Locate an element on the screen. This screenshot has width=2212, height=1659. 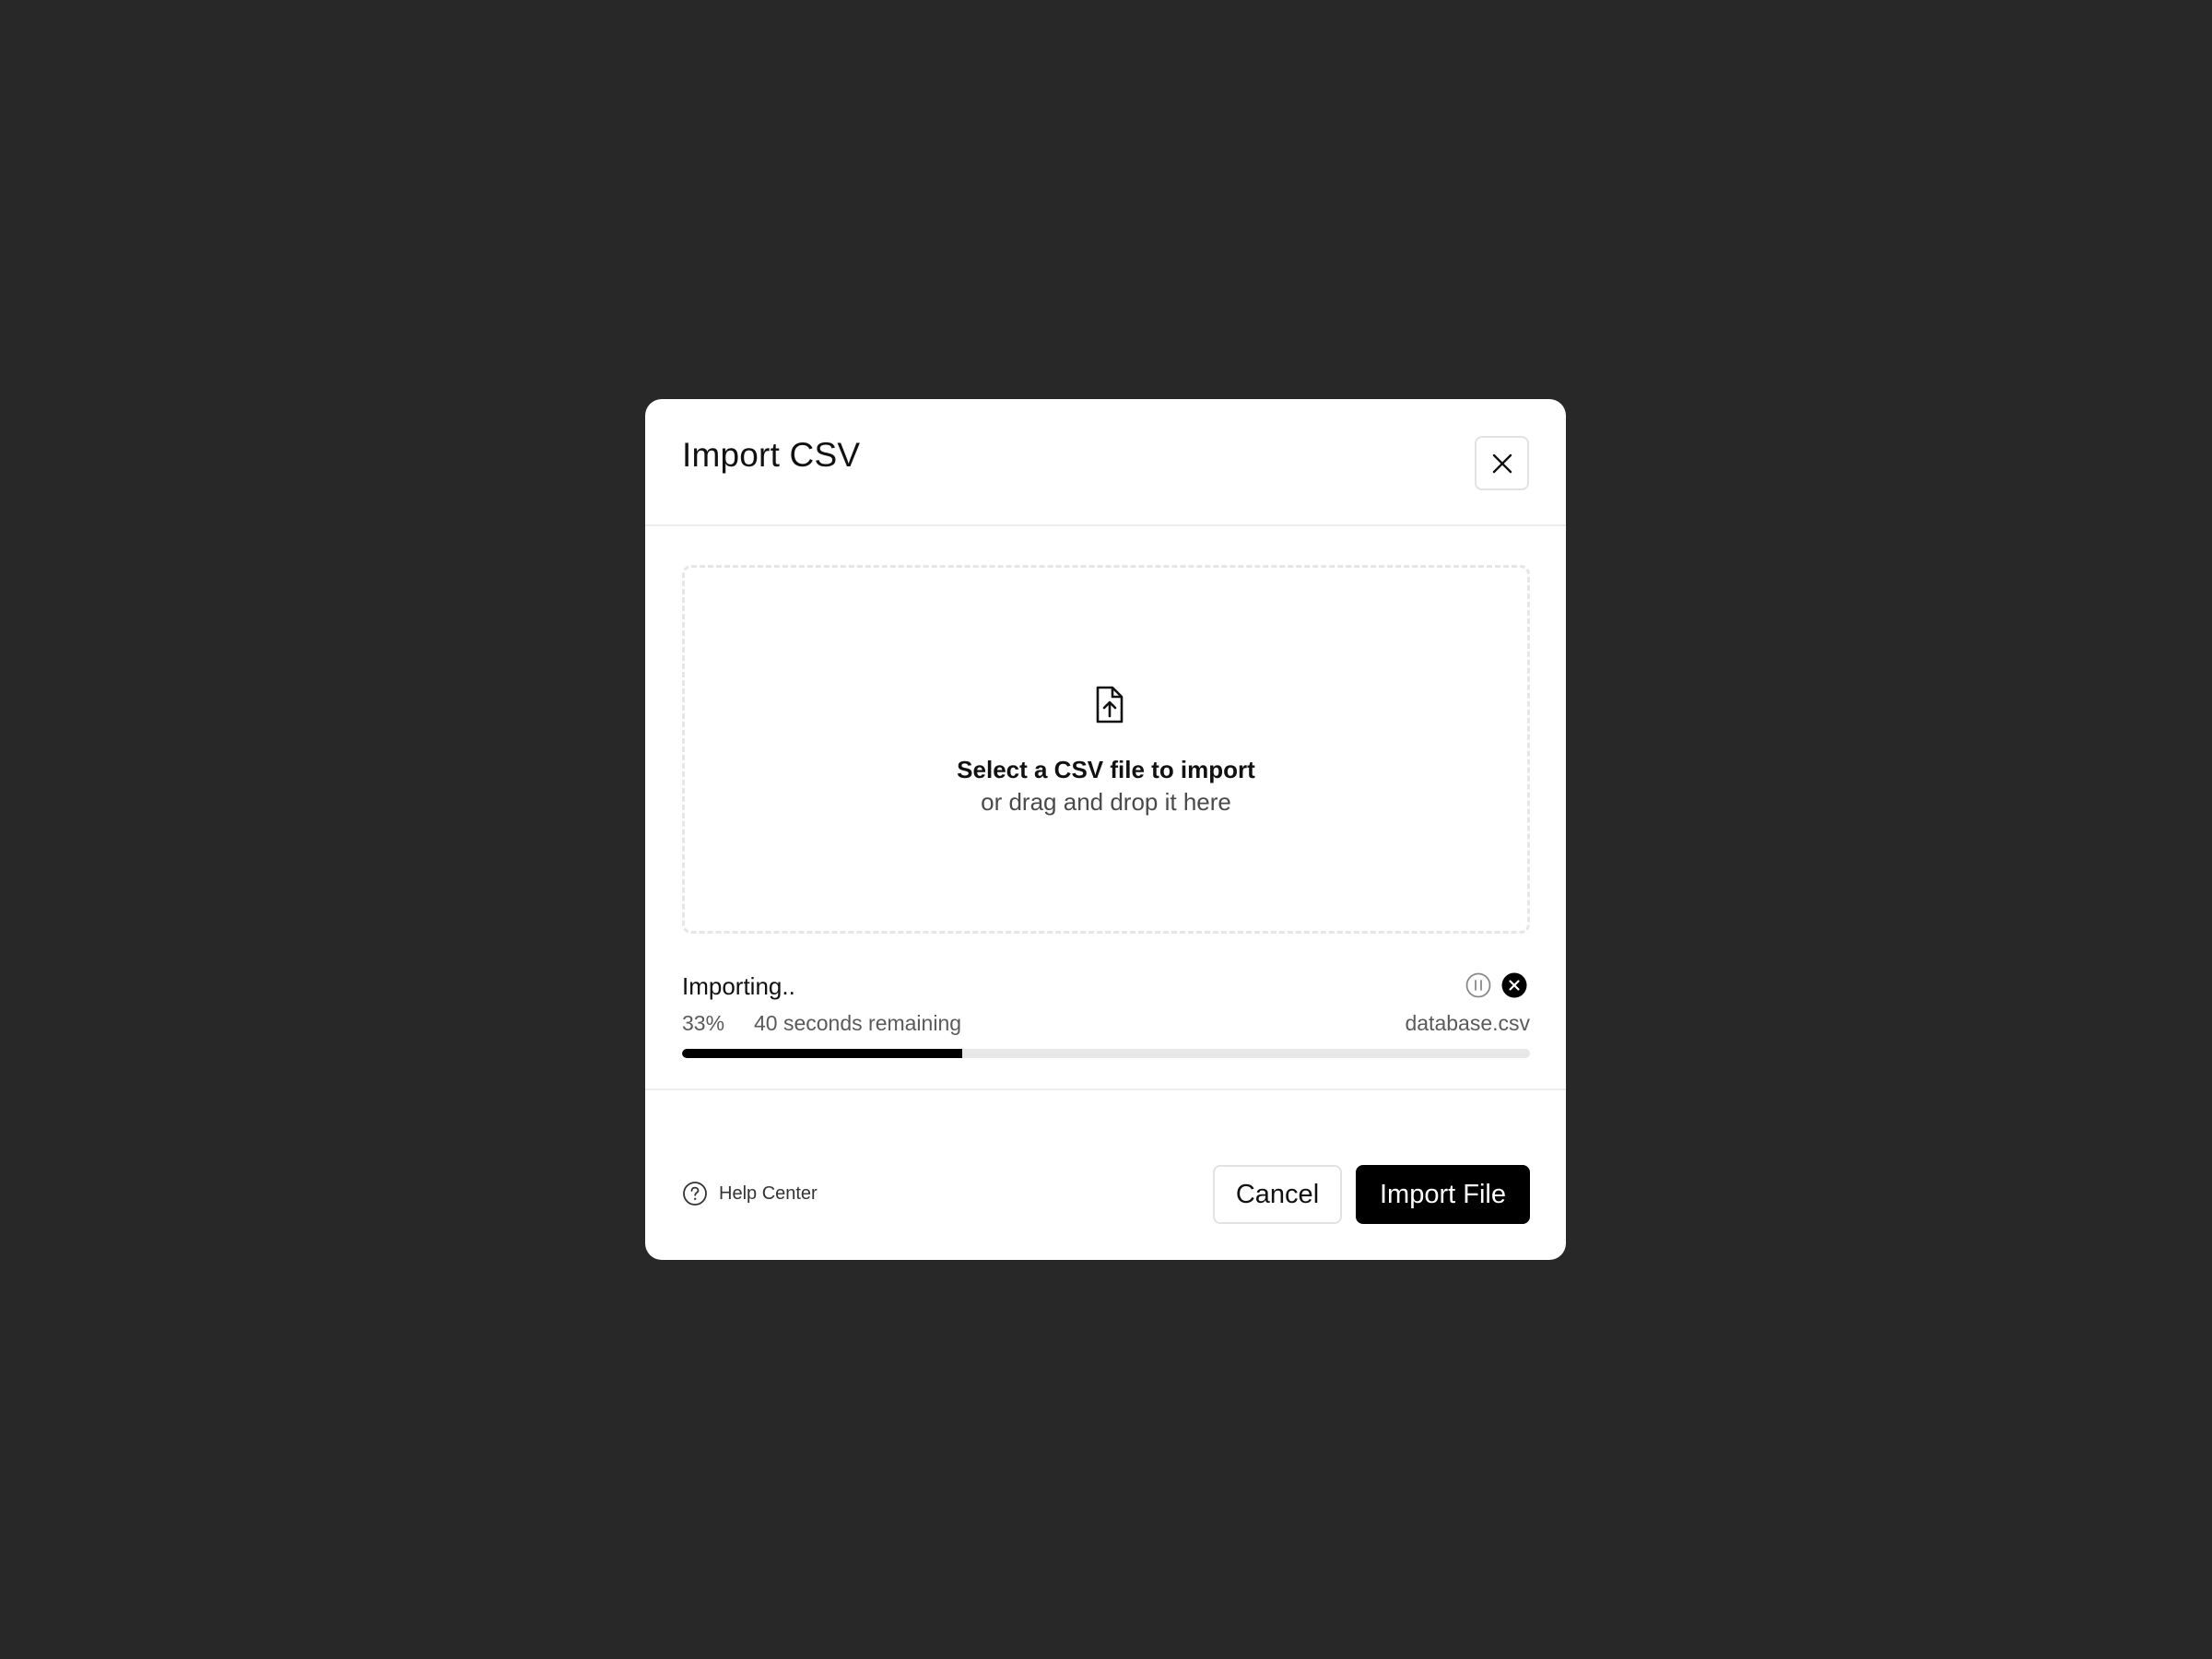
cancel-button: Cancel is located at coordinates (1277, 1194).